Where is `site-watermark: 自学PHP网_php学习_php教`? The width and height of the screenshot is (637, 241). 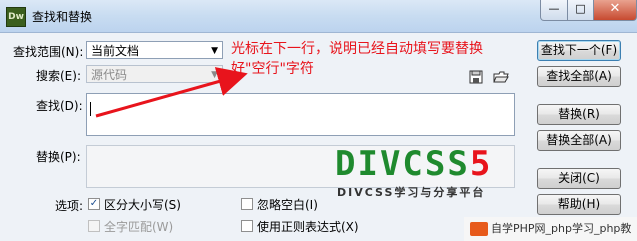
site-watermark: 自学PHP网_php学习_php教 is located at coordinates (550, 229).